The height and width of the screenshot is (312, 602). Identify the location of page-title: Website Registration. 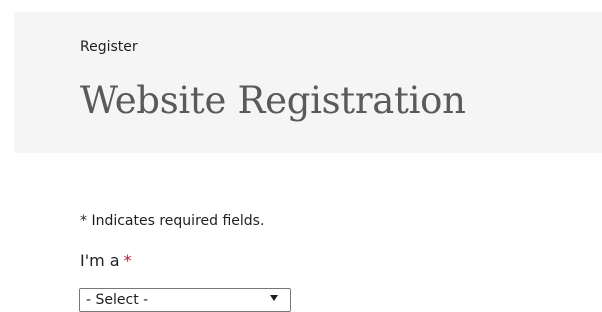
(273, 100).